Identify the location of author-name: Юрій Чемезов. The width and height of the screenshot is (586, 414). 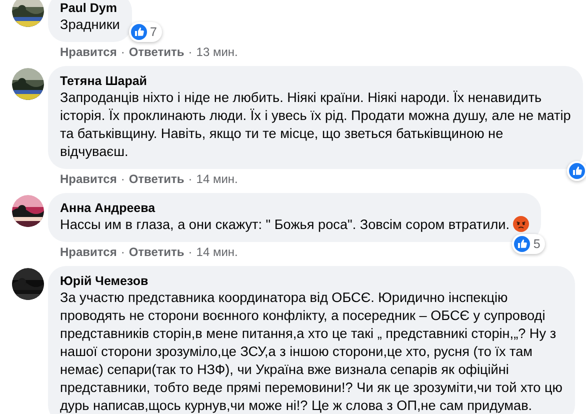
(311, 281).